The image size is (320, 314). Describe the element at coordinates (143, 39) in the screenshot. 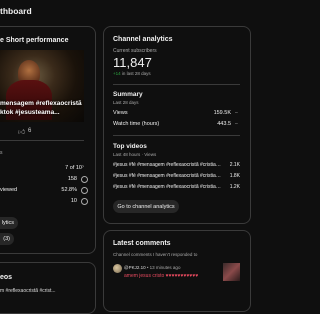

I see `channel-analytics-title: Channel analytics` at that location.